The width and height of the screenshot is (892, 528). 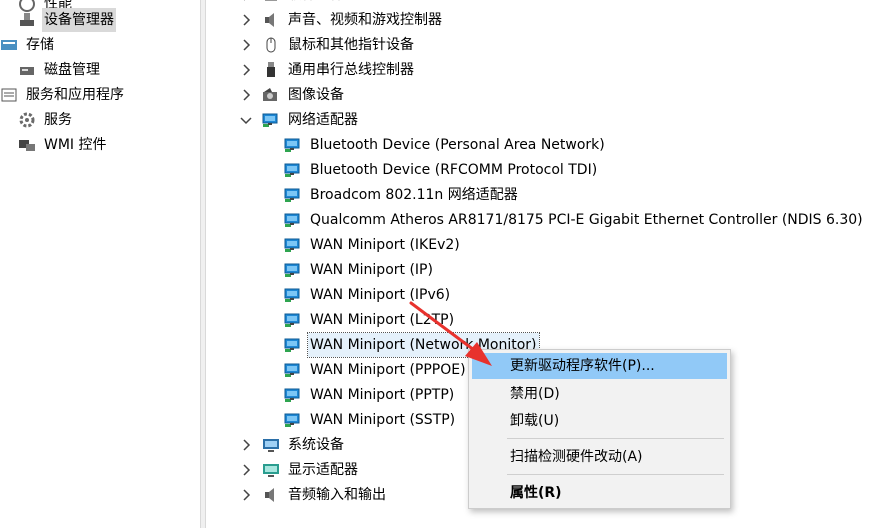 I want to click on network-device-item: Bluetooth Device (RFCOMM Protocol TDI), so click(x=441, y=170).